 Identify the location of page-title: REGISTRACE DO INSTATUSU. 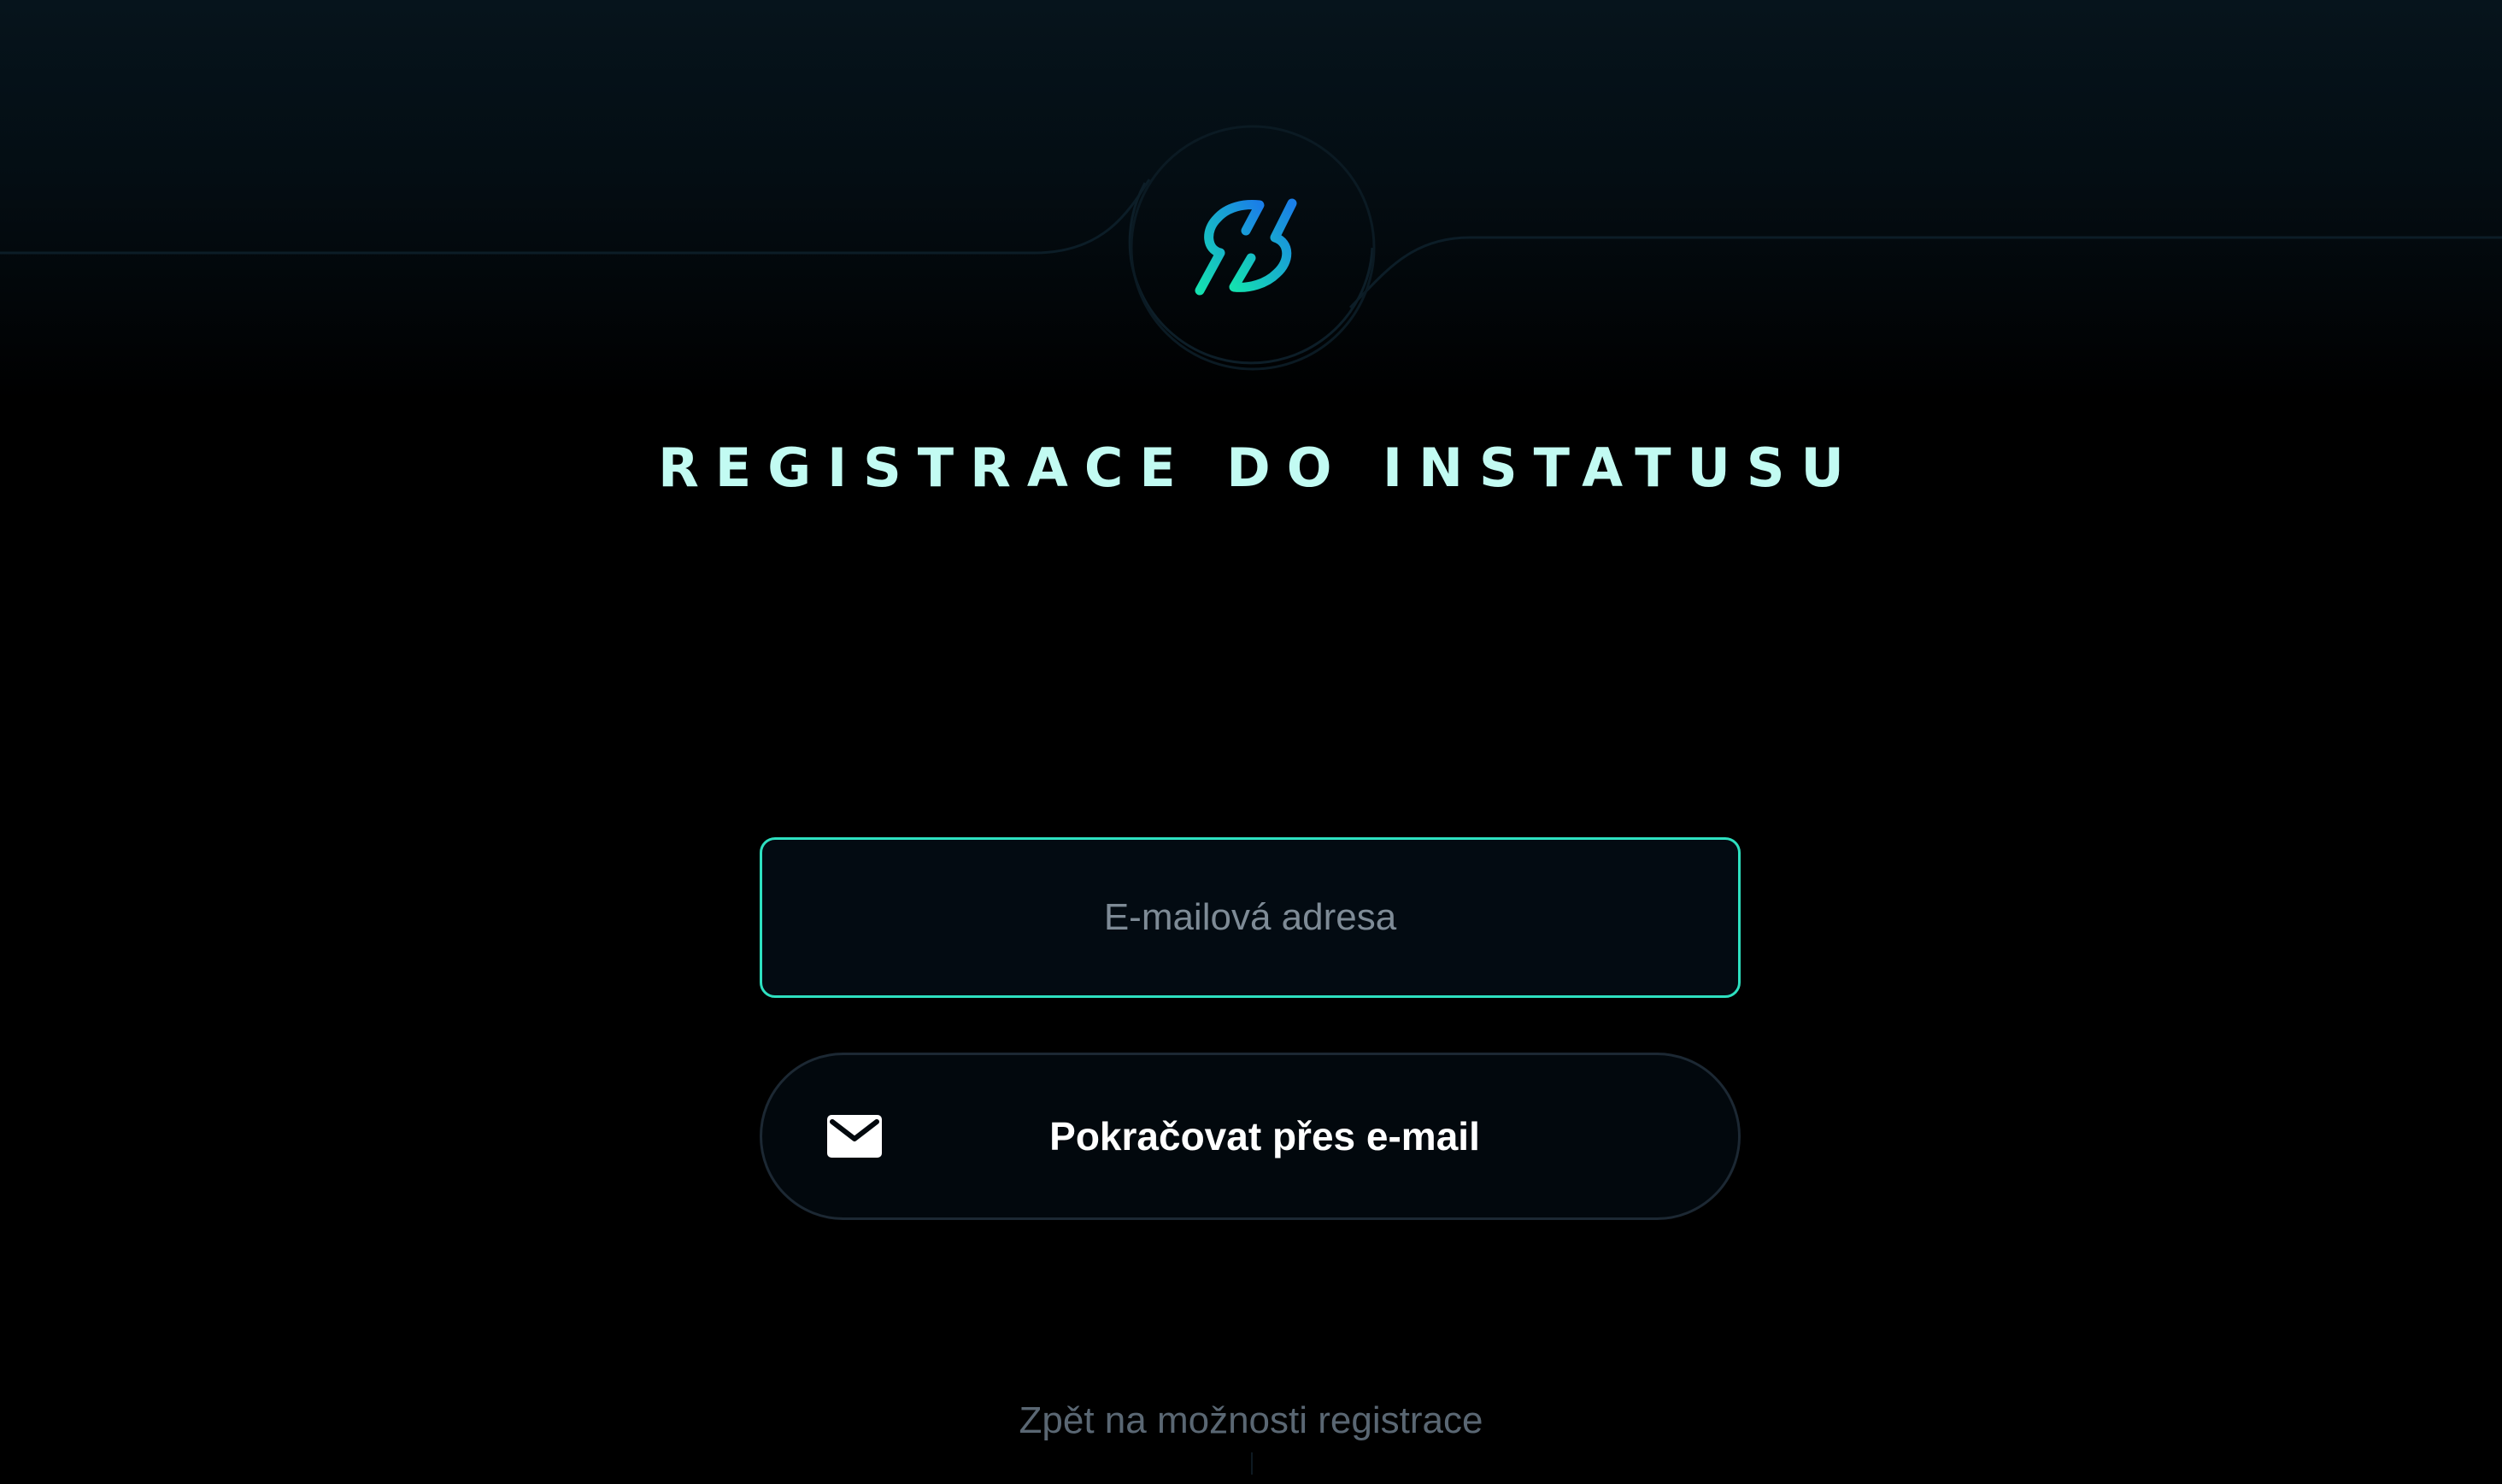
(1259, 468).